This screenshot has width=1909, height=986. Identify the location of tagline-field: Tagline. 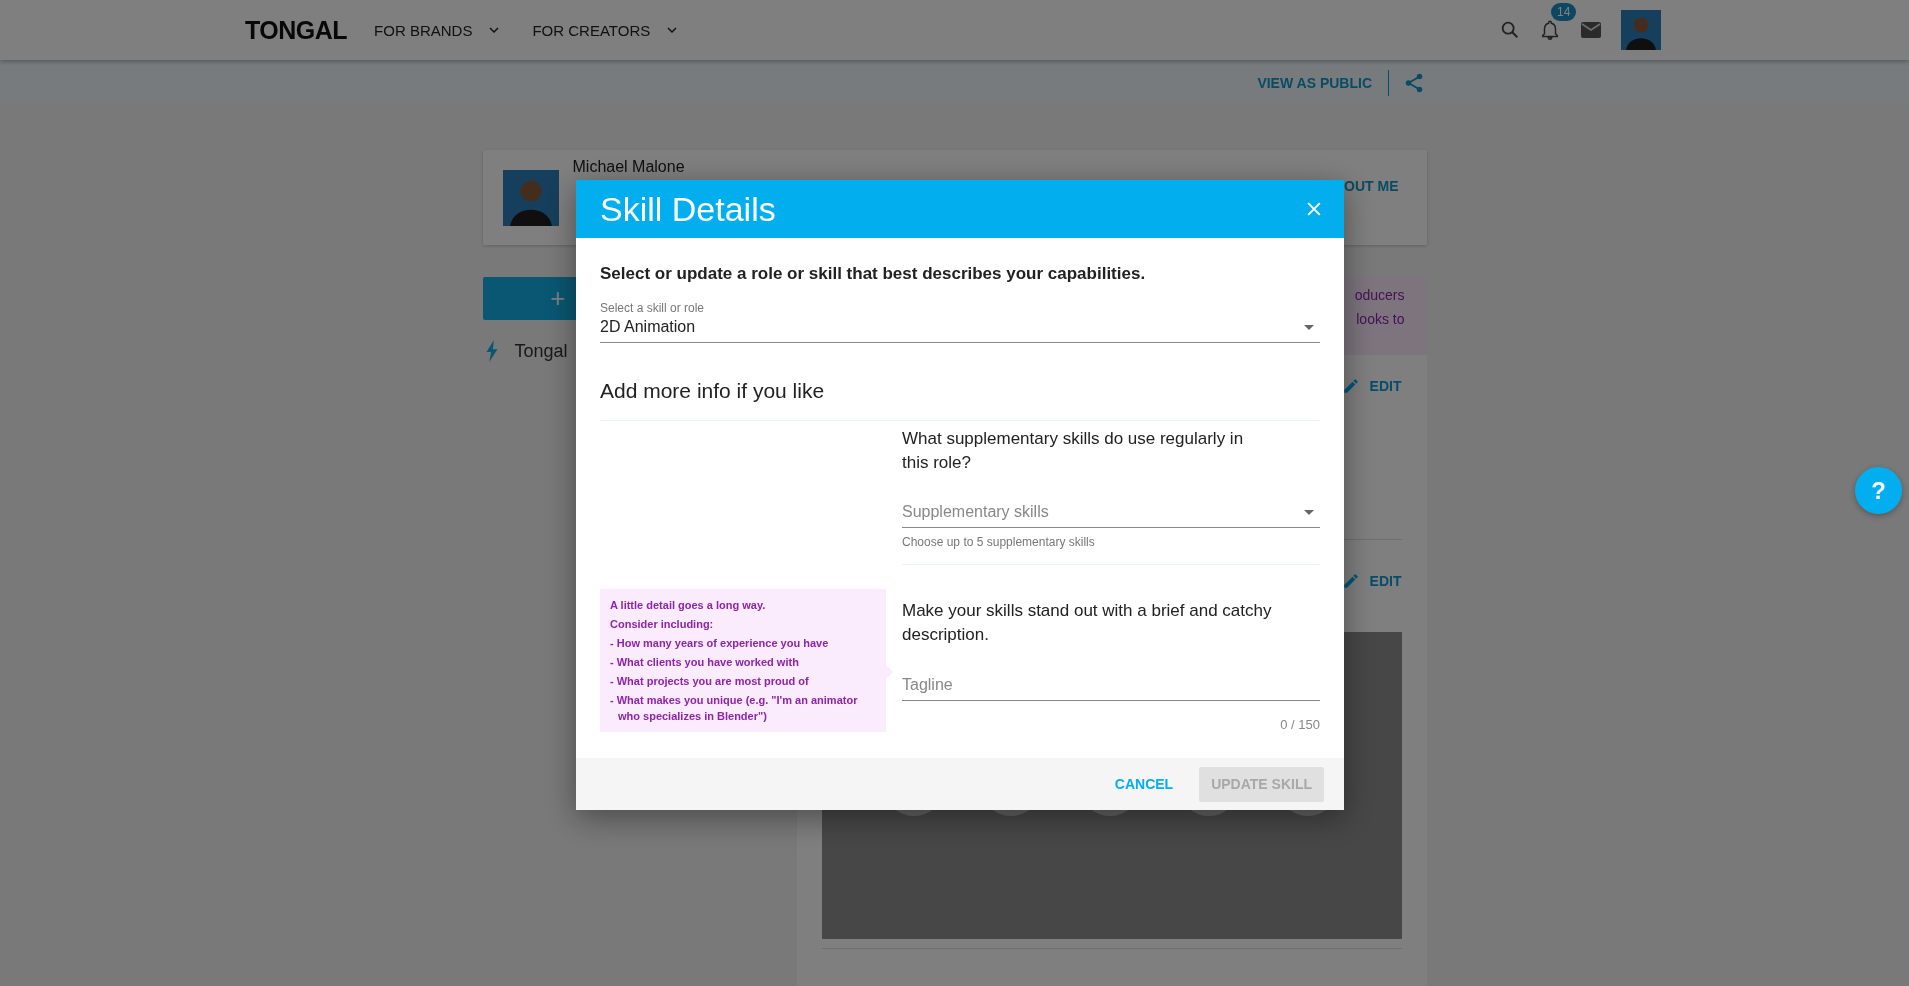
(1111, 687).